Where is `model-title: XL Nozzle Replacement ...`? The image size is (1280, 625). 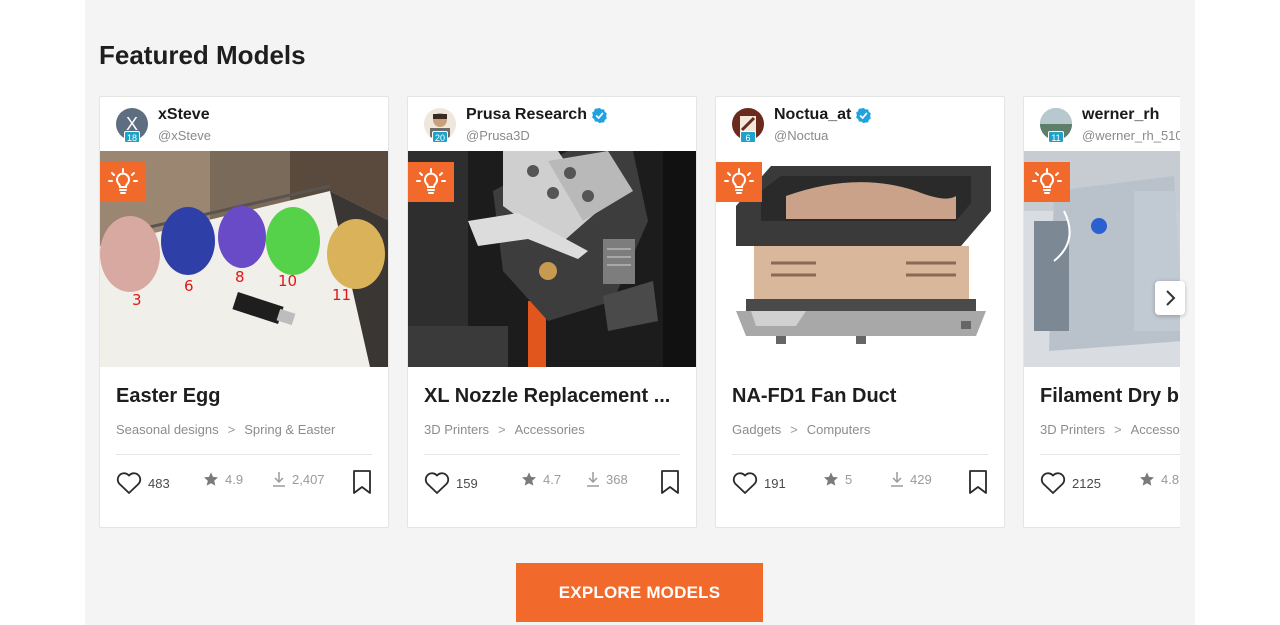 model-title: XL Nozzle Replacement ... is located at coordinates (555, 396).